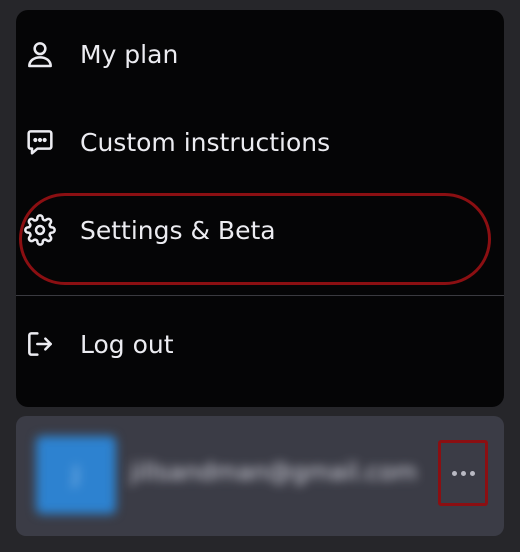  I want to click on menu-item-log-out: Log out, so click(244, 344).